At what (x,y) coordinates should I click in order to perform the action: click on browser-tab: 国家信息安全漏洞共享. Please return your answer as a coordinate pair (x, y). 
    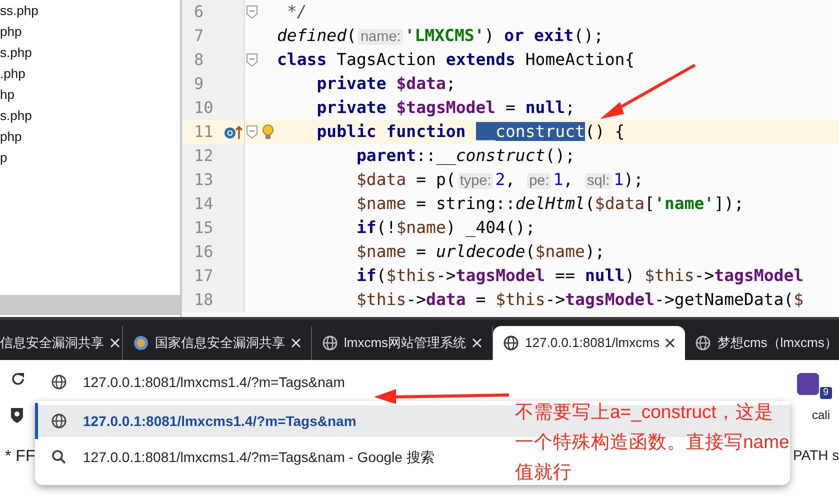
    Looking at the image, I should click on (217, 343).